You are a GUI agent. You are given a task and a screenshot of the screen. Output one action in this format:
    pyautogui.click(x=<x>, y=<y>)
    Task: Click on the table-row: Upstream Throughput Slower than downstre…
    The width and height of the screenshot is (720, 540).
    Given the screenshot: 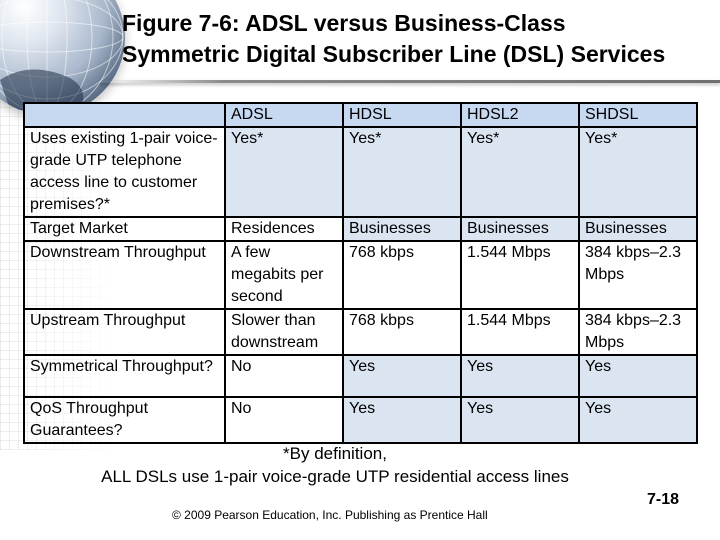 What is the action you would take?
    pyautogui.click(x=360, y=332)
    